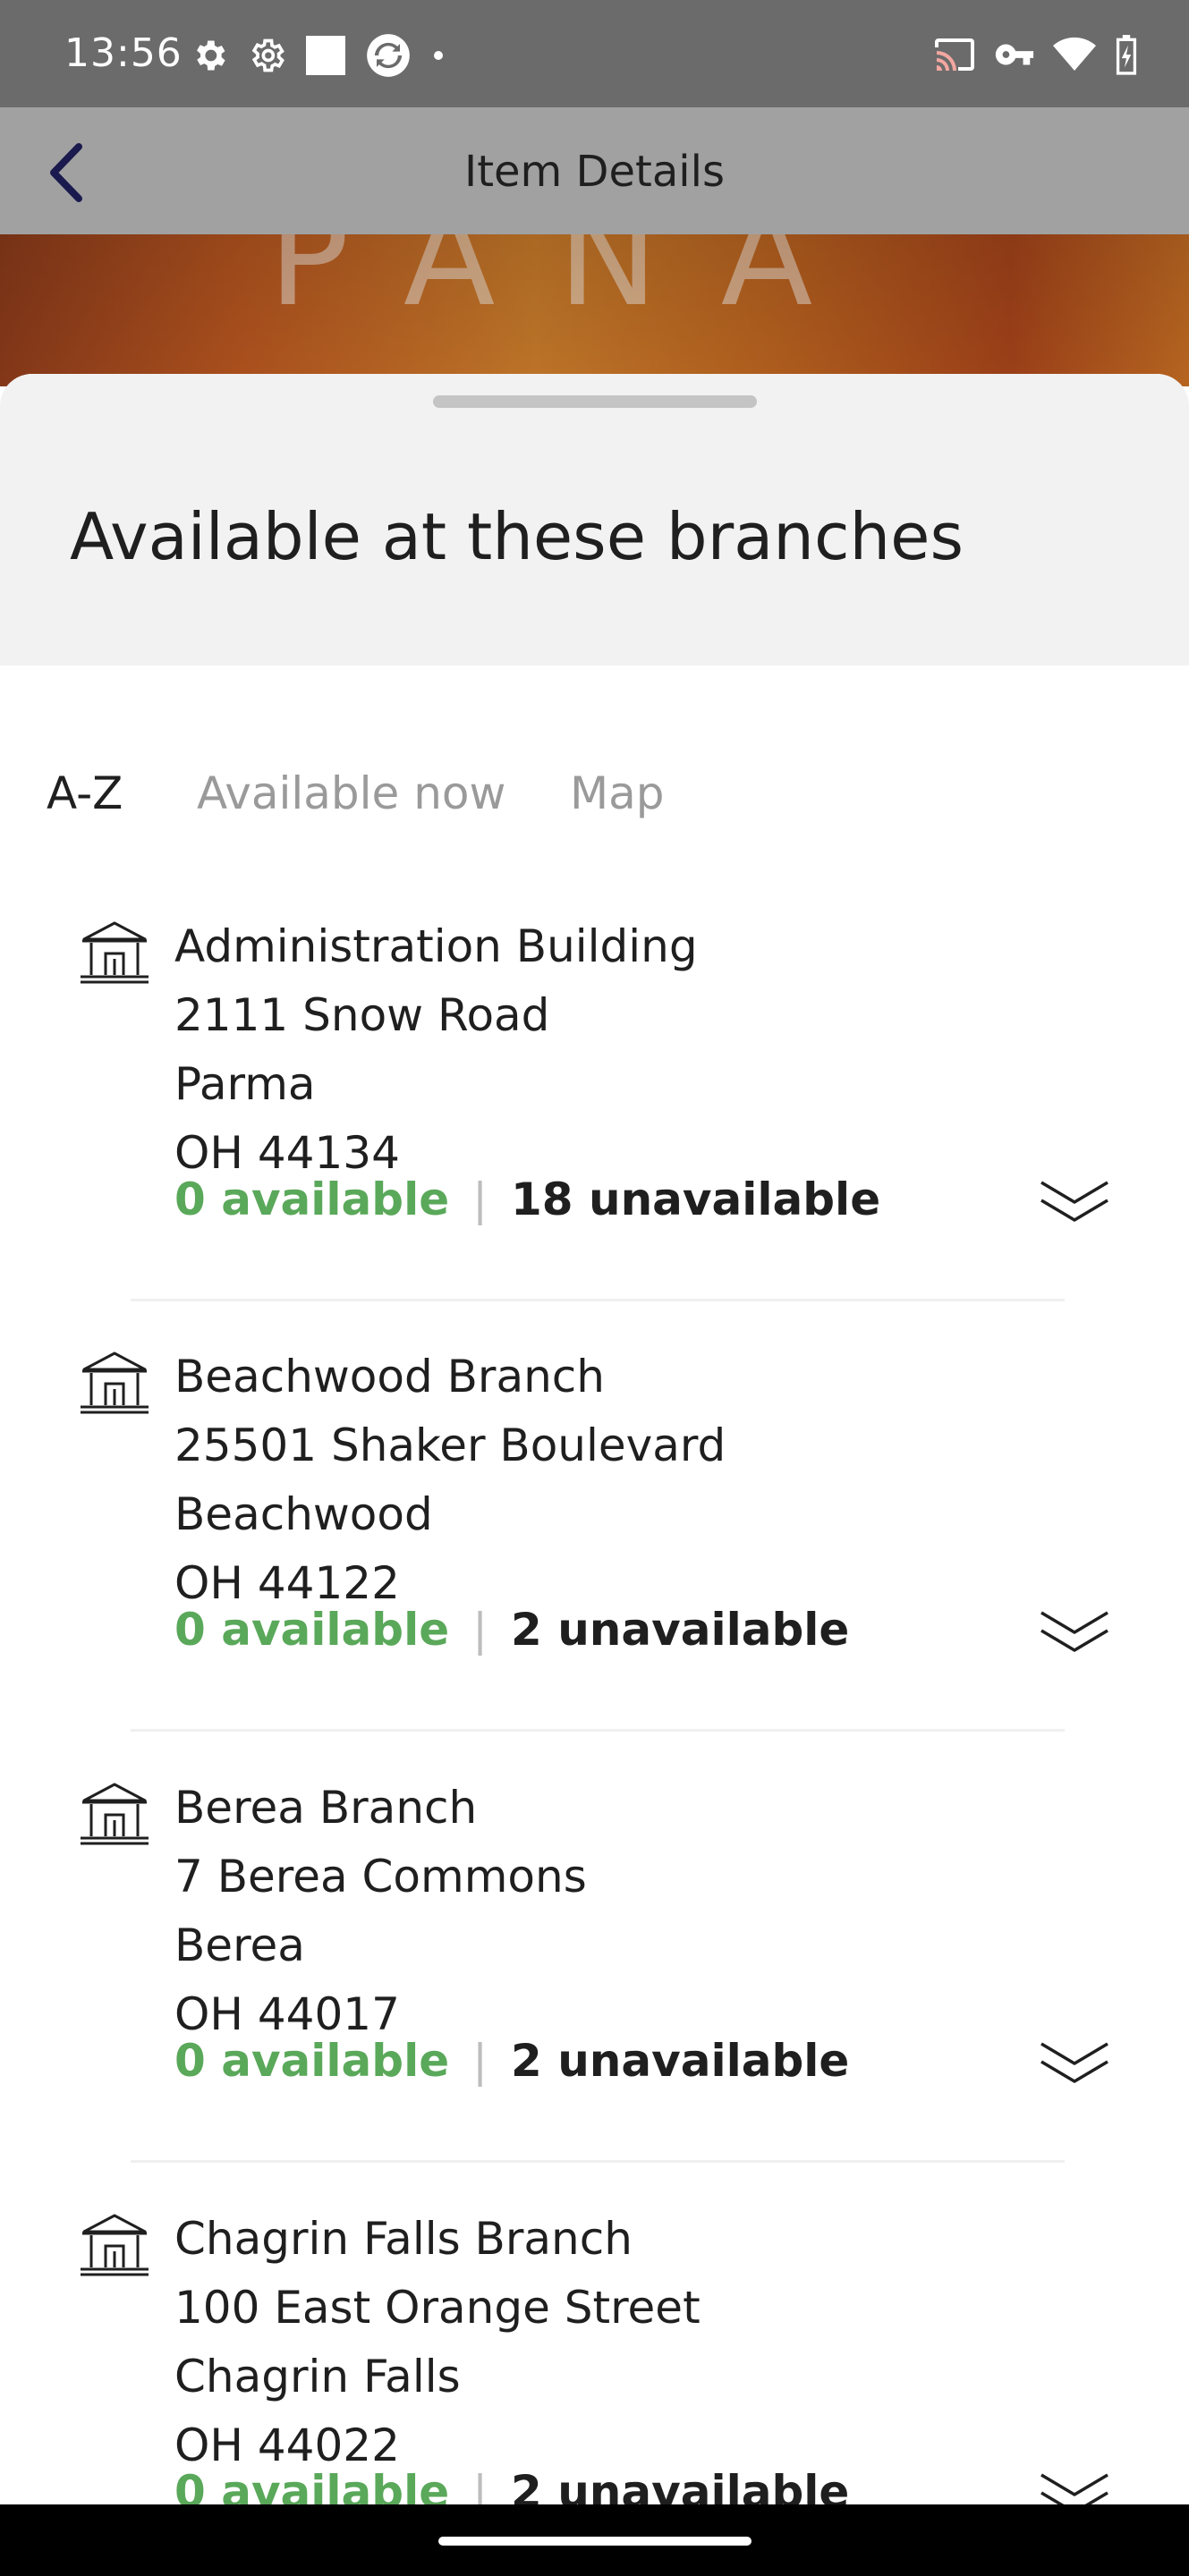 Image resolution: width=1189 pixels, height=2576 pixels. I want to click on status-system-icons, so click(1036, 54).